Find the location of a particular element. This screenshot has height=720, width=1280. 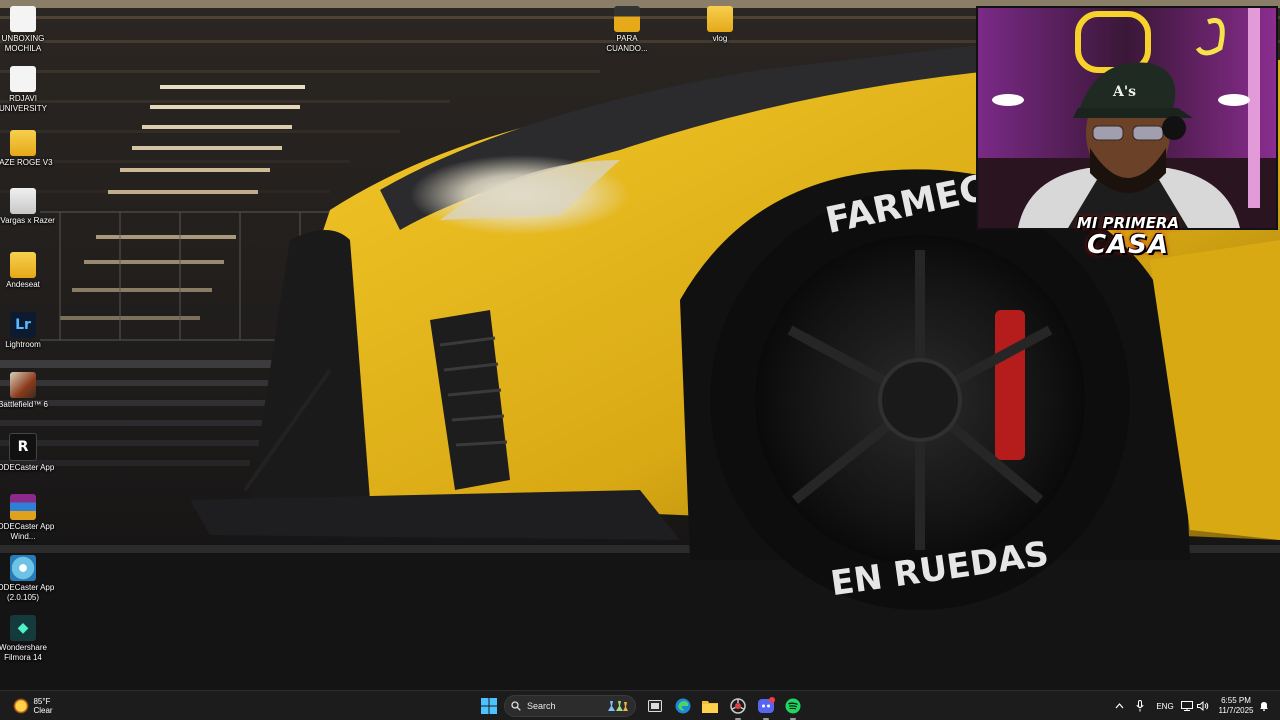

desktop-icon-rdjavi-university: RDJAVI UNIVERSITY is located at coordinates (27, 90).